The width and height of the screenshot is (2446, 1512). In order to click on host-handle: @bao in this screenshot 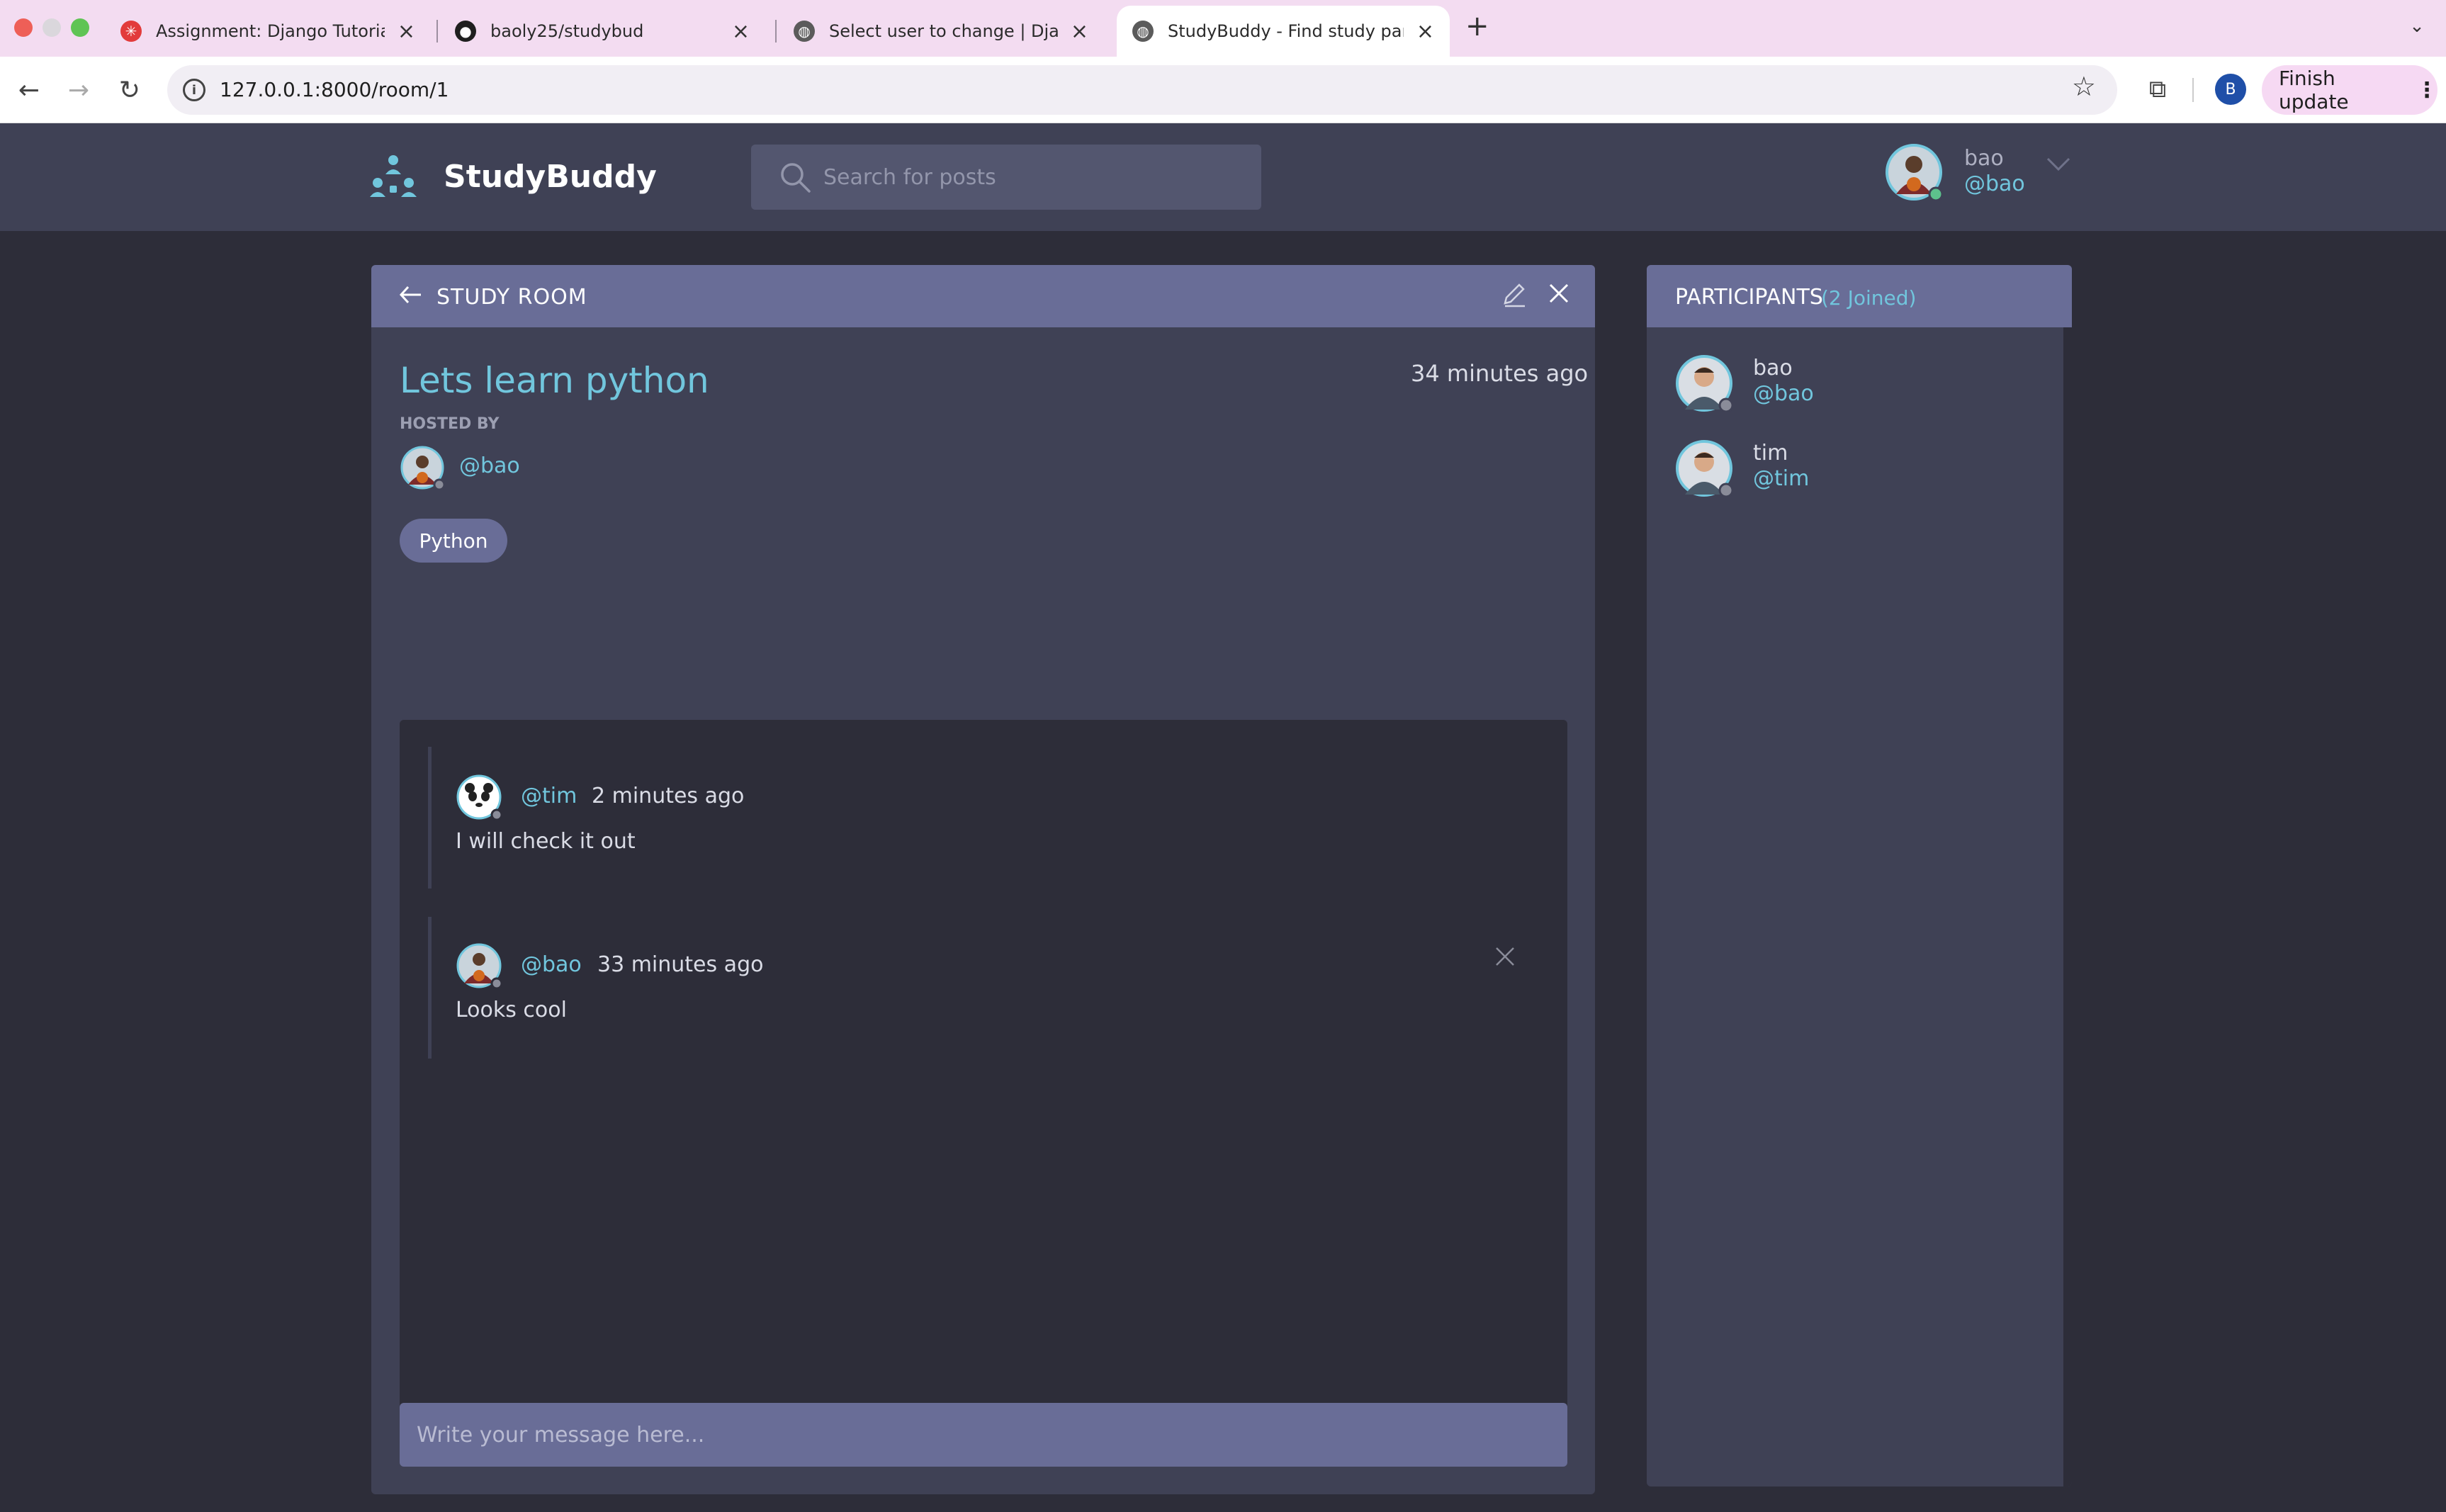, I will do `click(489, 465)`.